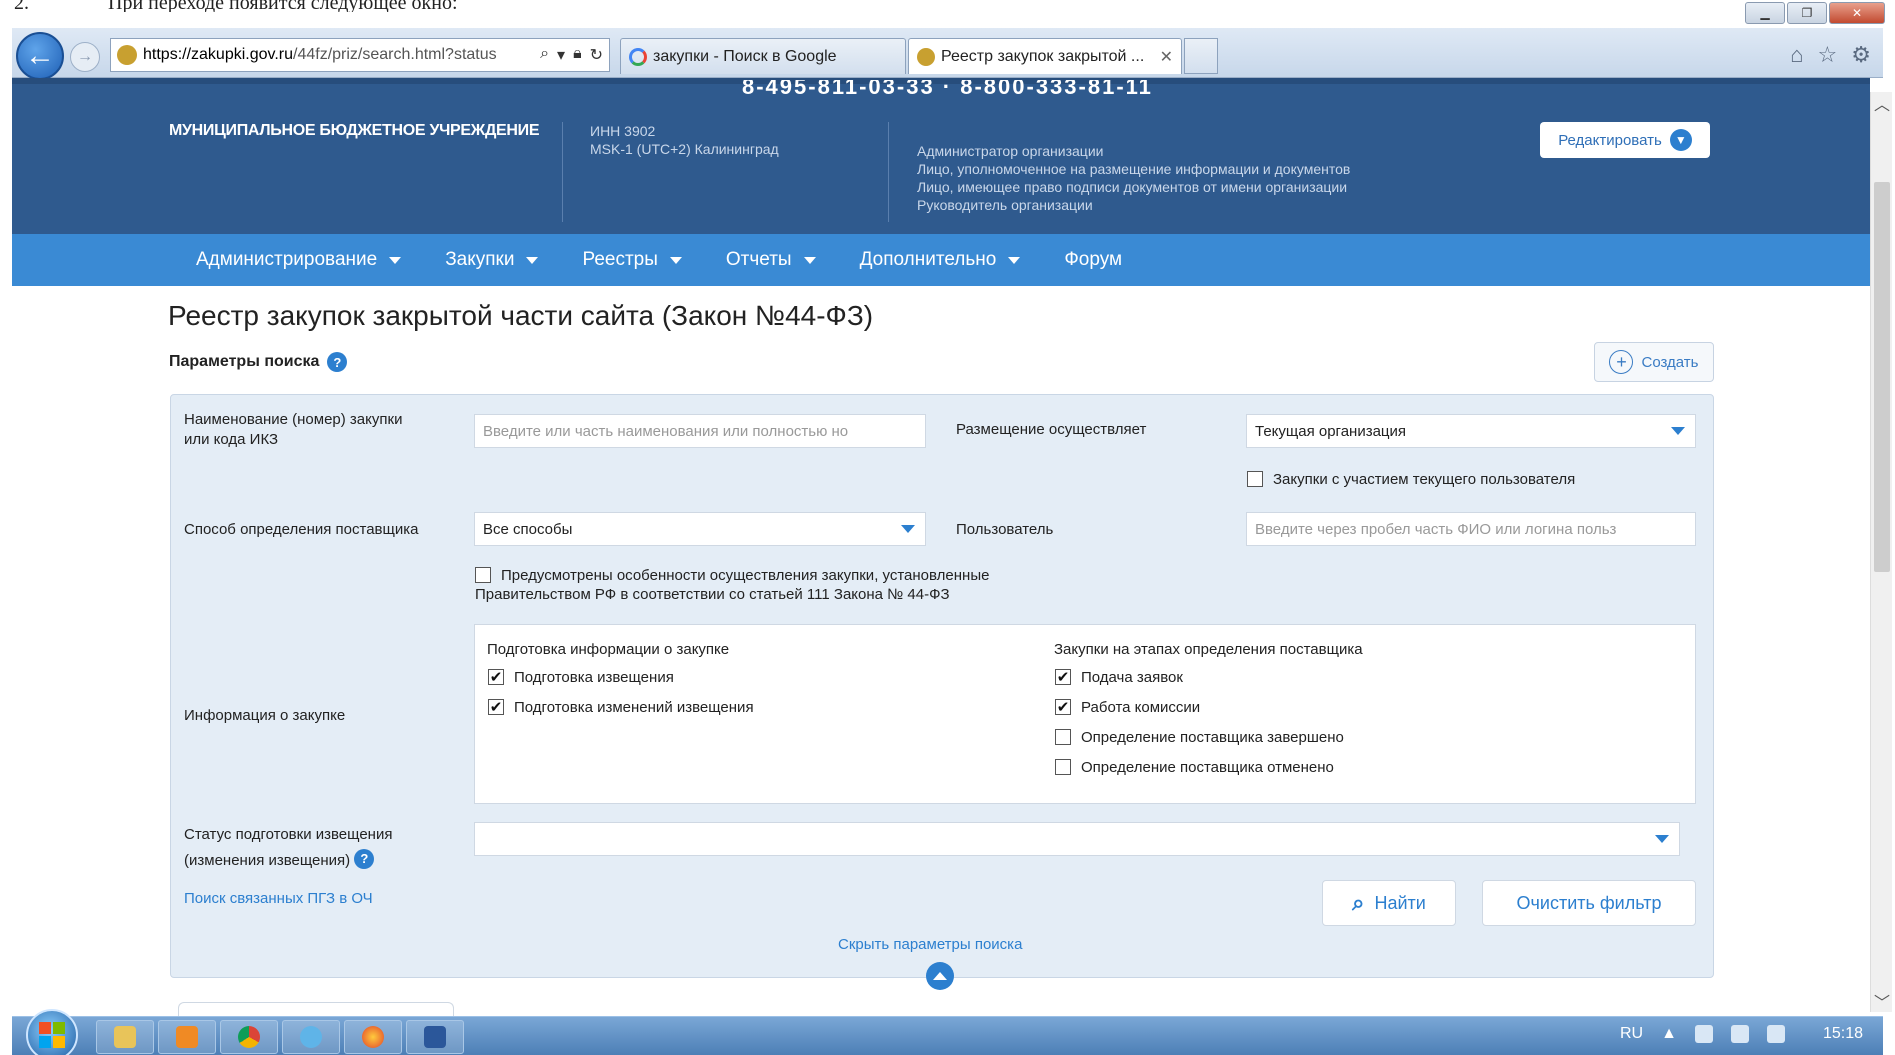 This screenshot has width=1895, height=1055. Describe the element at coordinates (1331, 431) in the screenshot. I see `placement-value: Текущая организация` at that location.